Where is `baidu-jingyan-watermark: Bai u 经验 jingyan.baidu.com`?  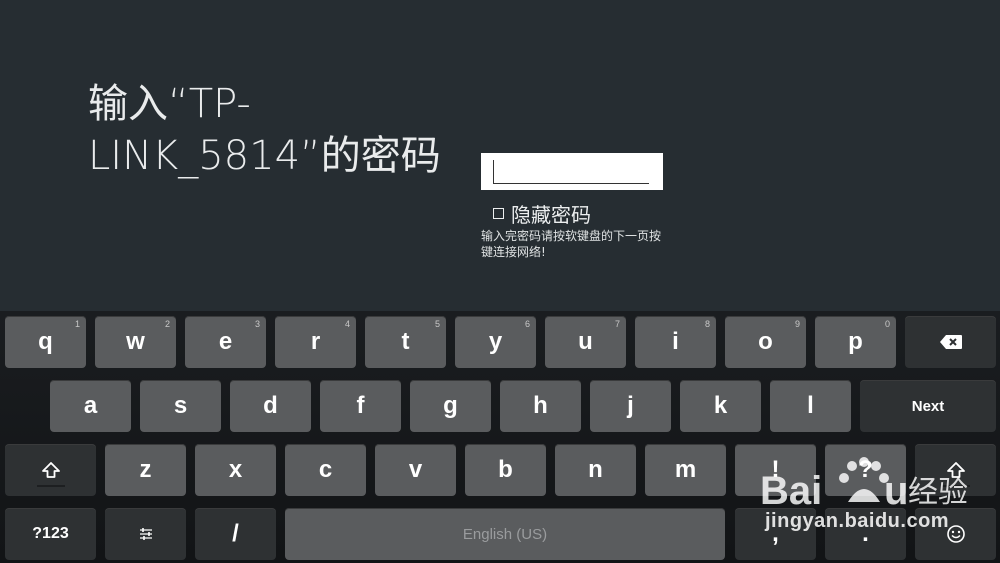 baidu-jingyan-watermark: Bai u 经验 jingyan.baidu.com is located at coordinates (870, 504).